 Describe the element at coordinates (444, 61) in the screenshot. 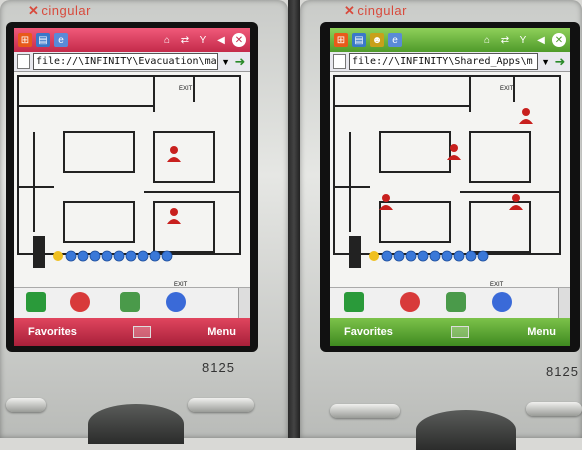

I see `right-address-input: file://\INFINITY\Shared_Apps\m` at that location.